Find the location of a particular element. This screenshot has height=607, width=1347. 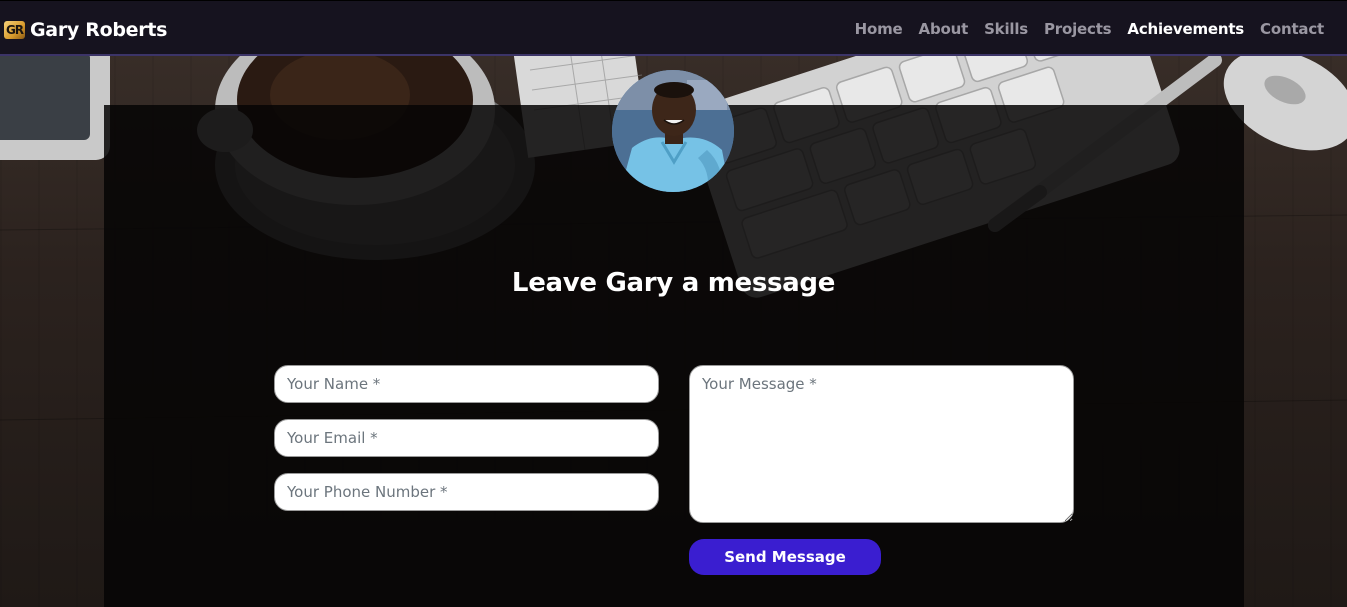

avatar-photo-illustration is located at coordinates (673, 131).